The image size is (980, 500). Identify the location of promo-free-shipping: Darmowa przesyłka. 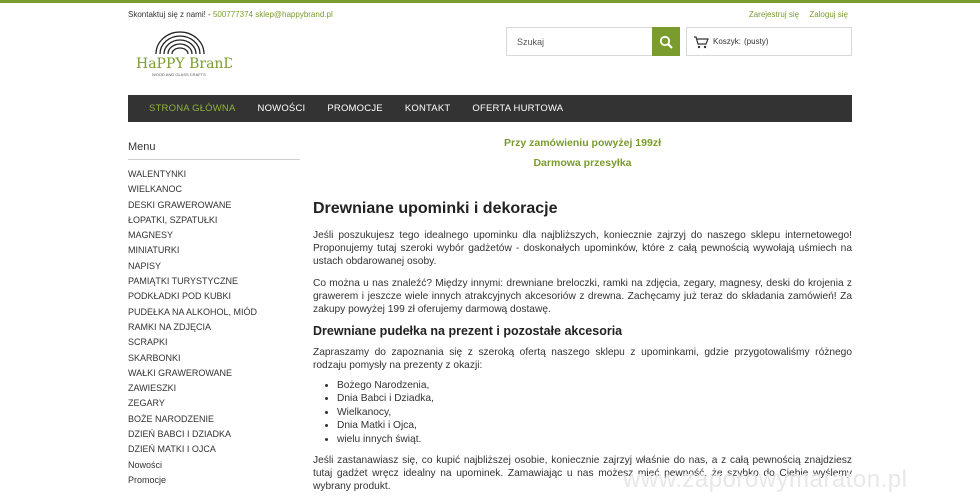
(582, 163).